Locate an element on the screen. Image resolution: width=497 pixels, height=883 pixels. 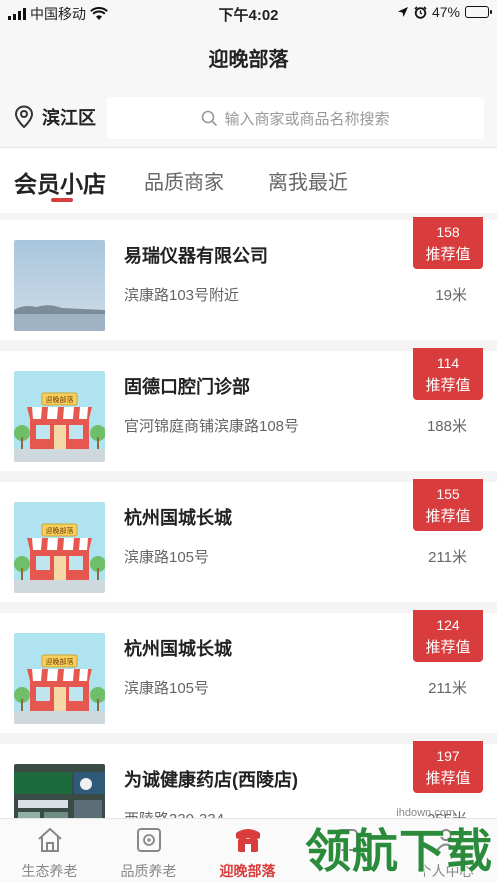
location-label: 滨江区 is located at coordinates (69, 118).